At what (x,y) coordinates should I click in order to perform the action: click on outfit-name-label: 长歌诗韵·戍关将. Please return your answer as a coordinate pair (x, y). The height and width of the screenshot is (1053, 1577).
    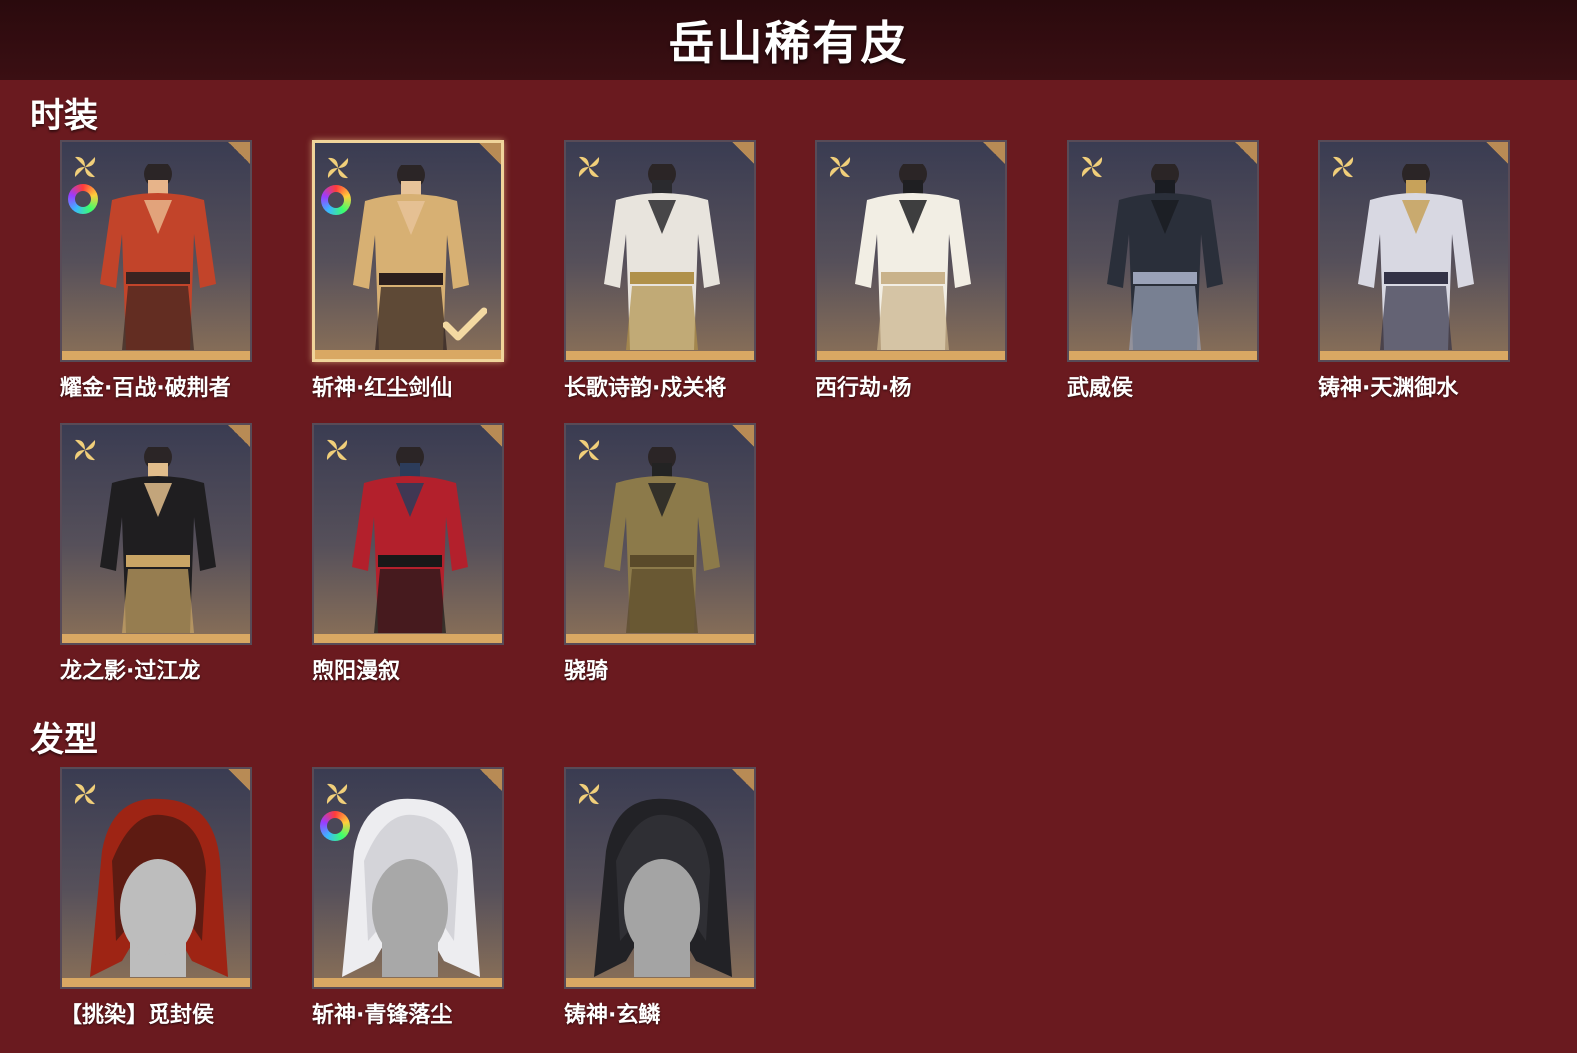
    Looking at the image, I should click on (645, 388).